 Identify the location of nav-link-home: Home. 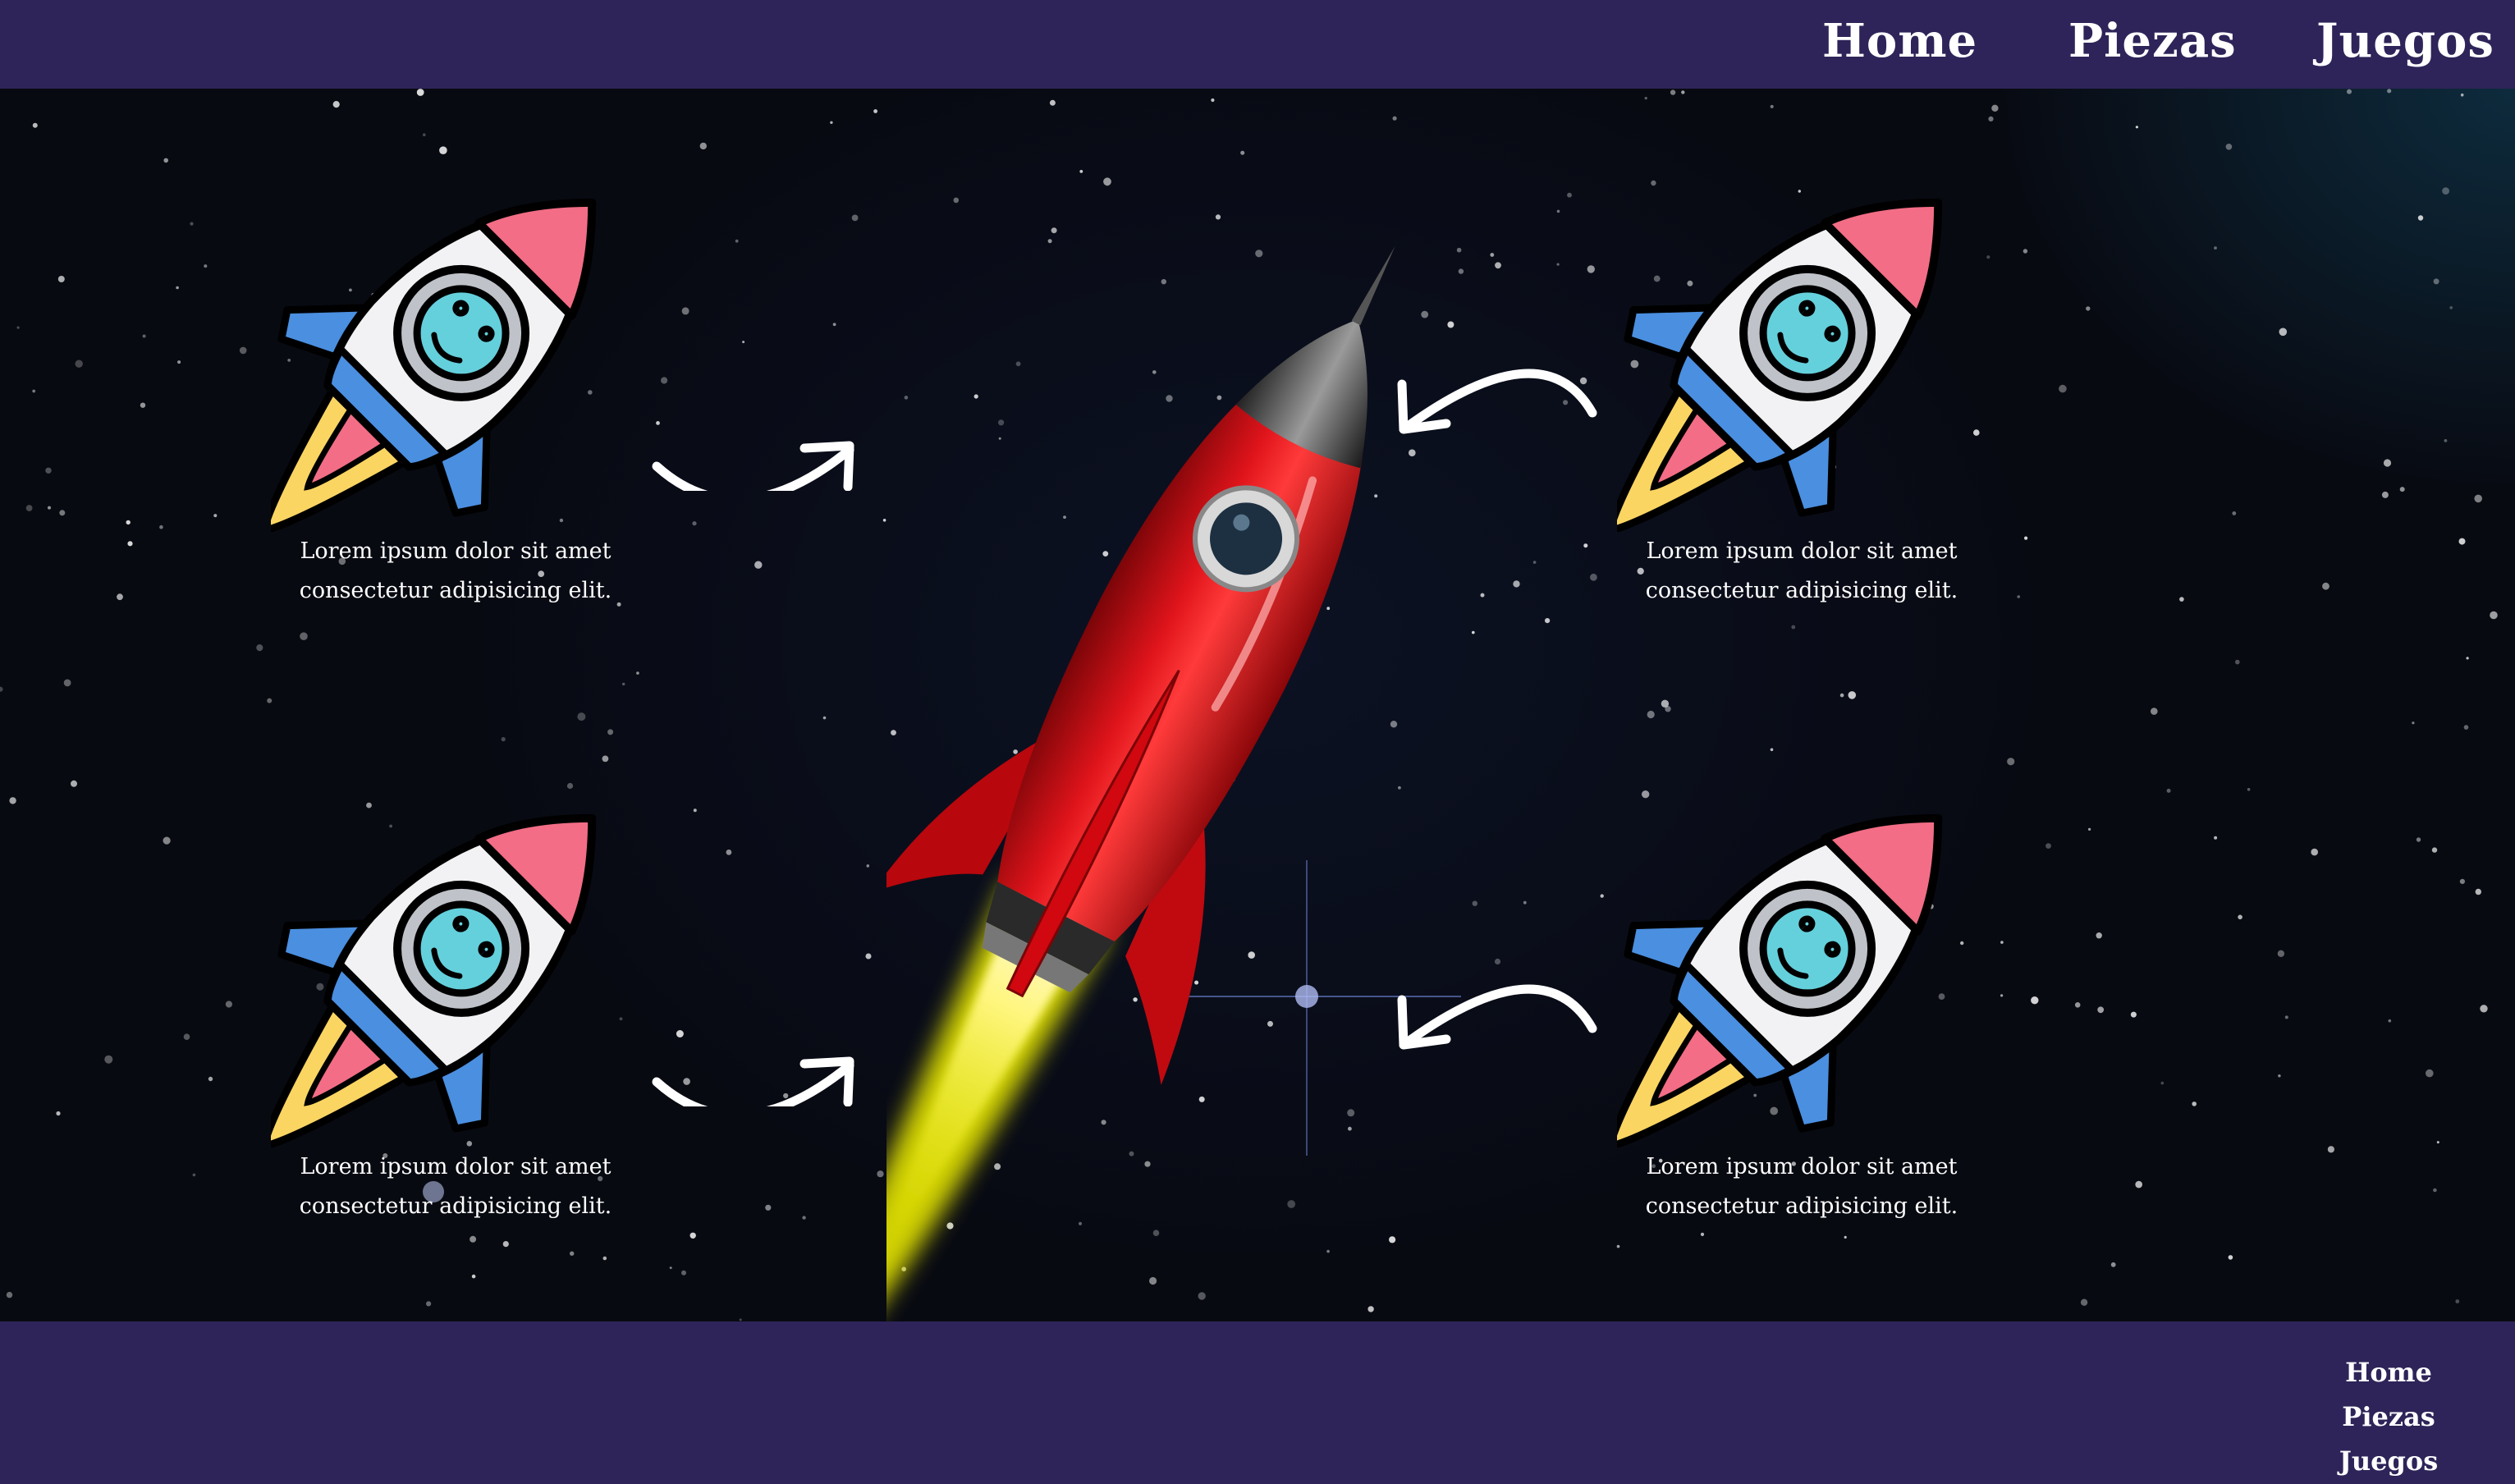
(1899, 41).